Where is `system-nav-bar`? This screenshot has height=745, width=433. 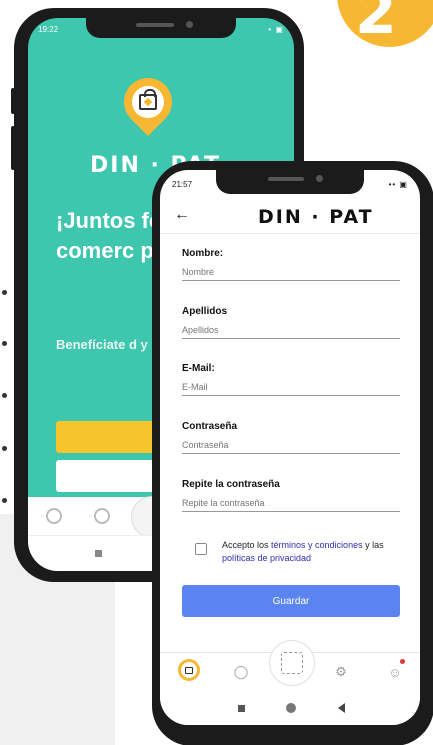
system-nav-bar is located at coordinates (290, 708).